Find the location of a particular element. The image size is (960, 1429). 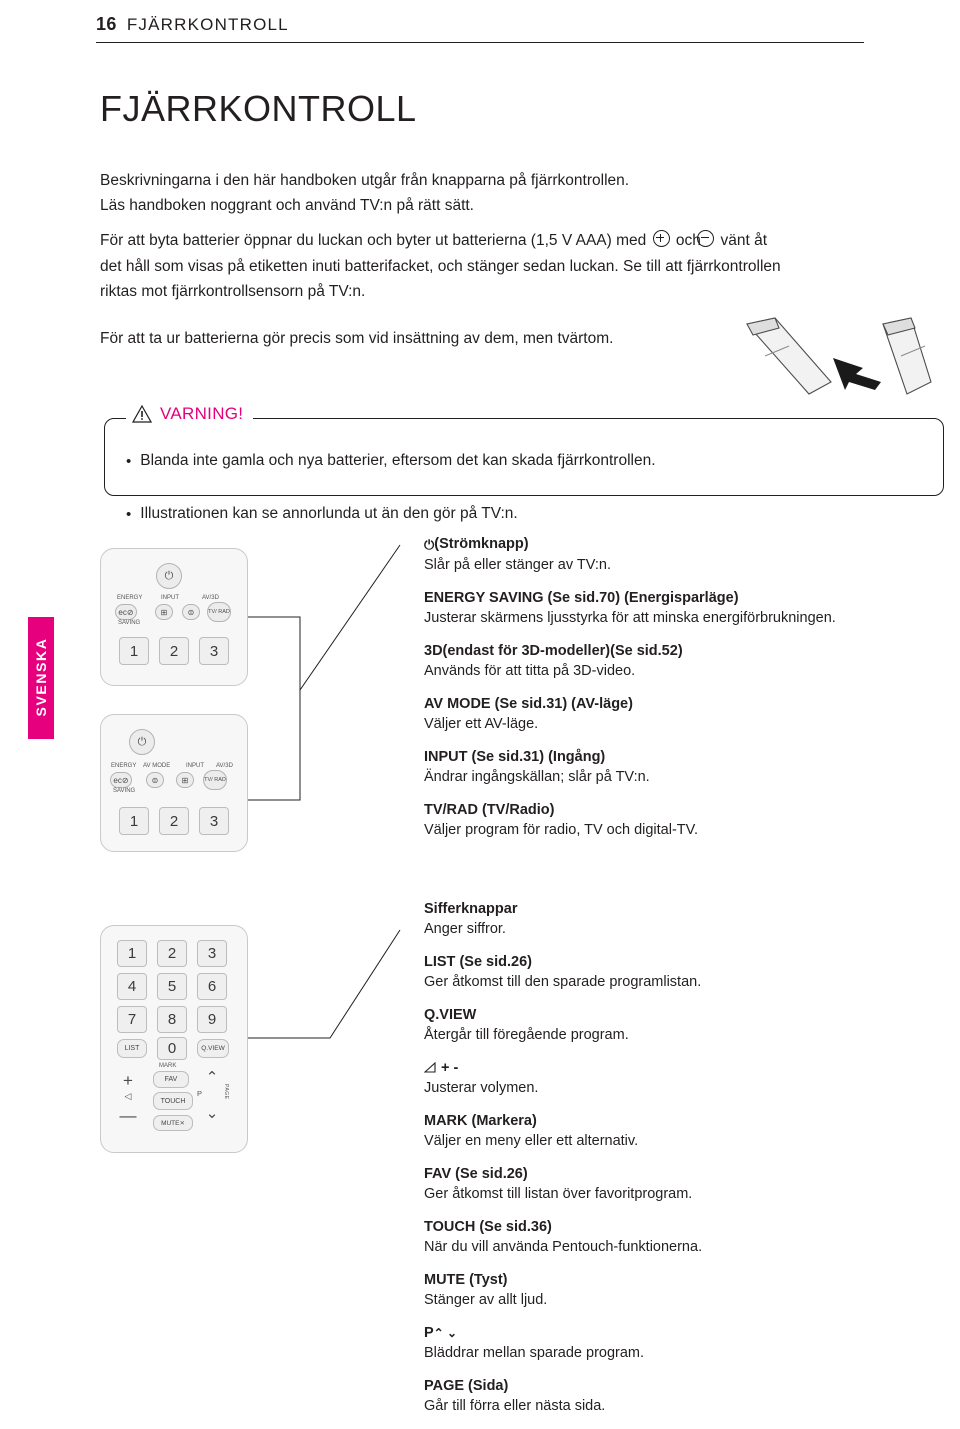

desc-number-keys: Sifferknappar Anger siffror. is located at coordinates (639, 919).